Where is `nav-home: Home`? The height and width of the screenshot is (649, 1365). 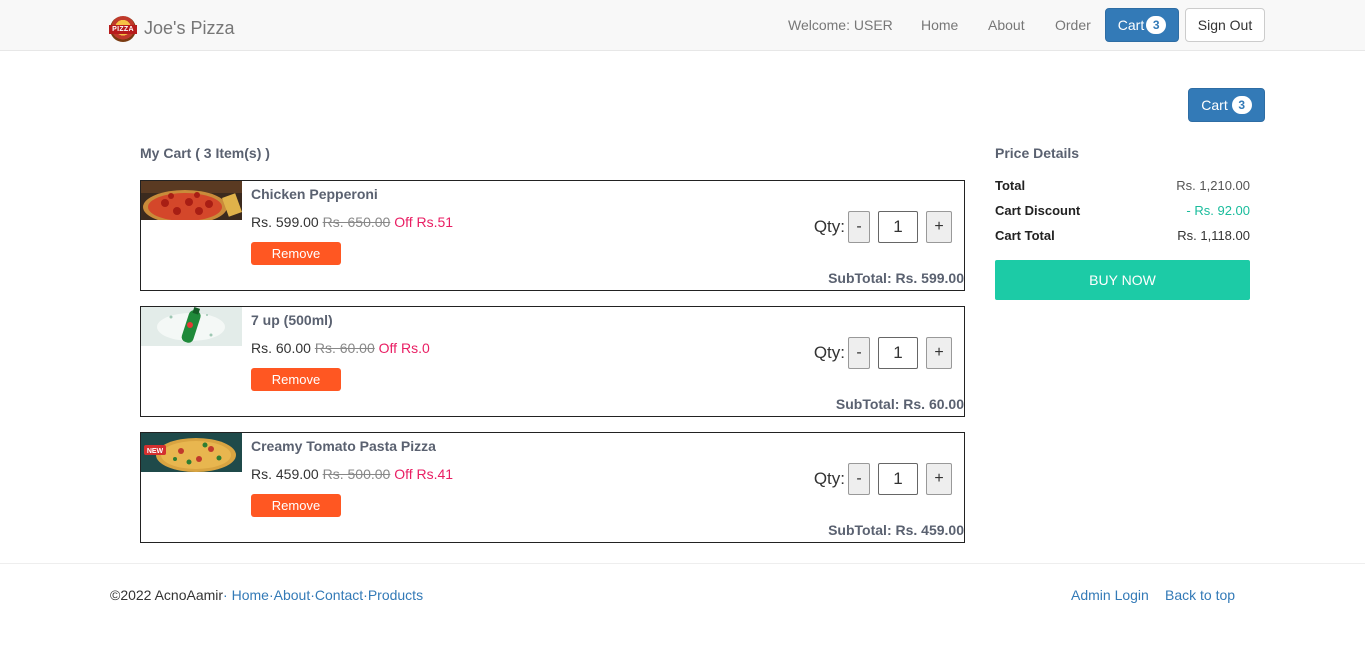 nav-home: Home is located at coordinates (939, 25).